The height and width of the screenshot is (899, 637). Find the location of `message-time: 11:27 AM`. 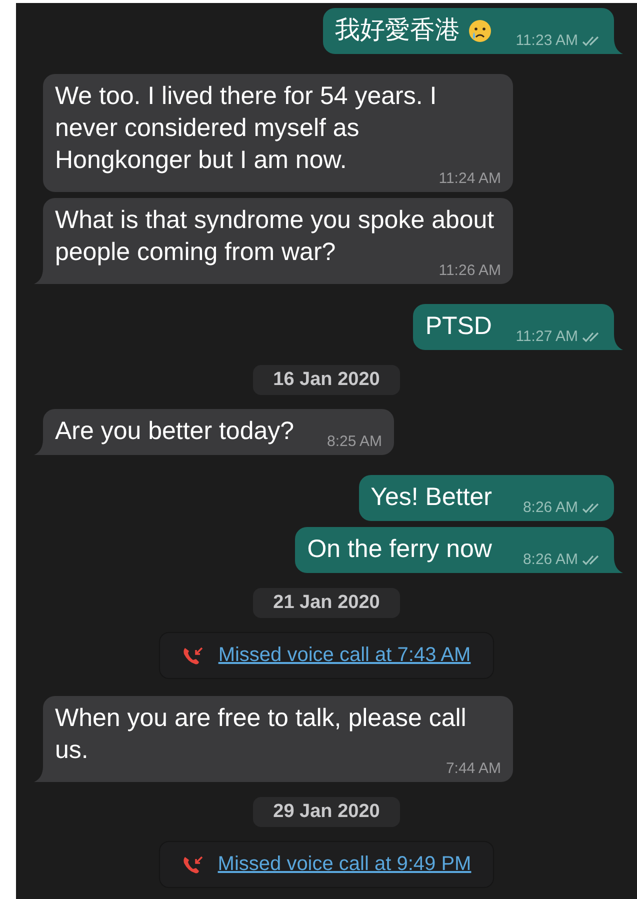

message-time: 11:27 AM is located at coordinates (547, 337).